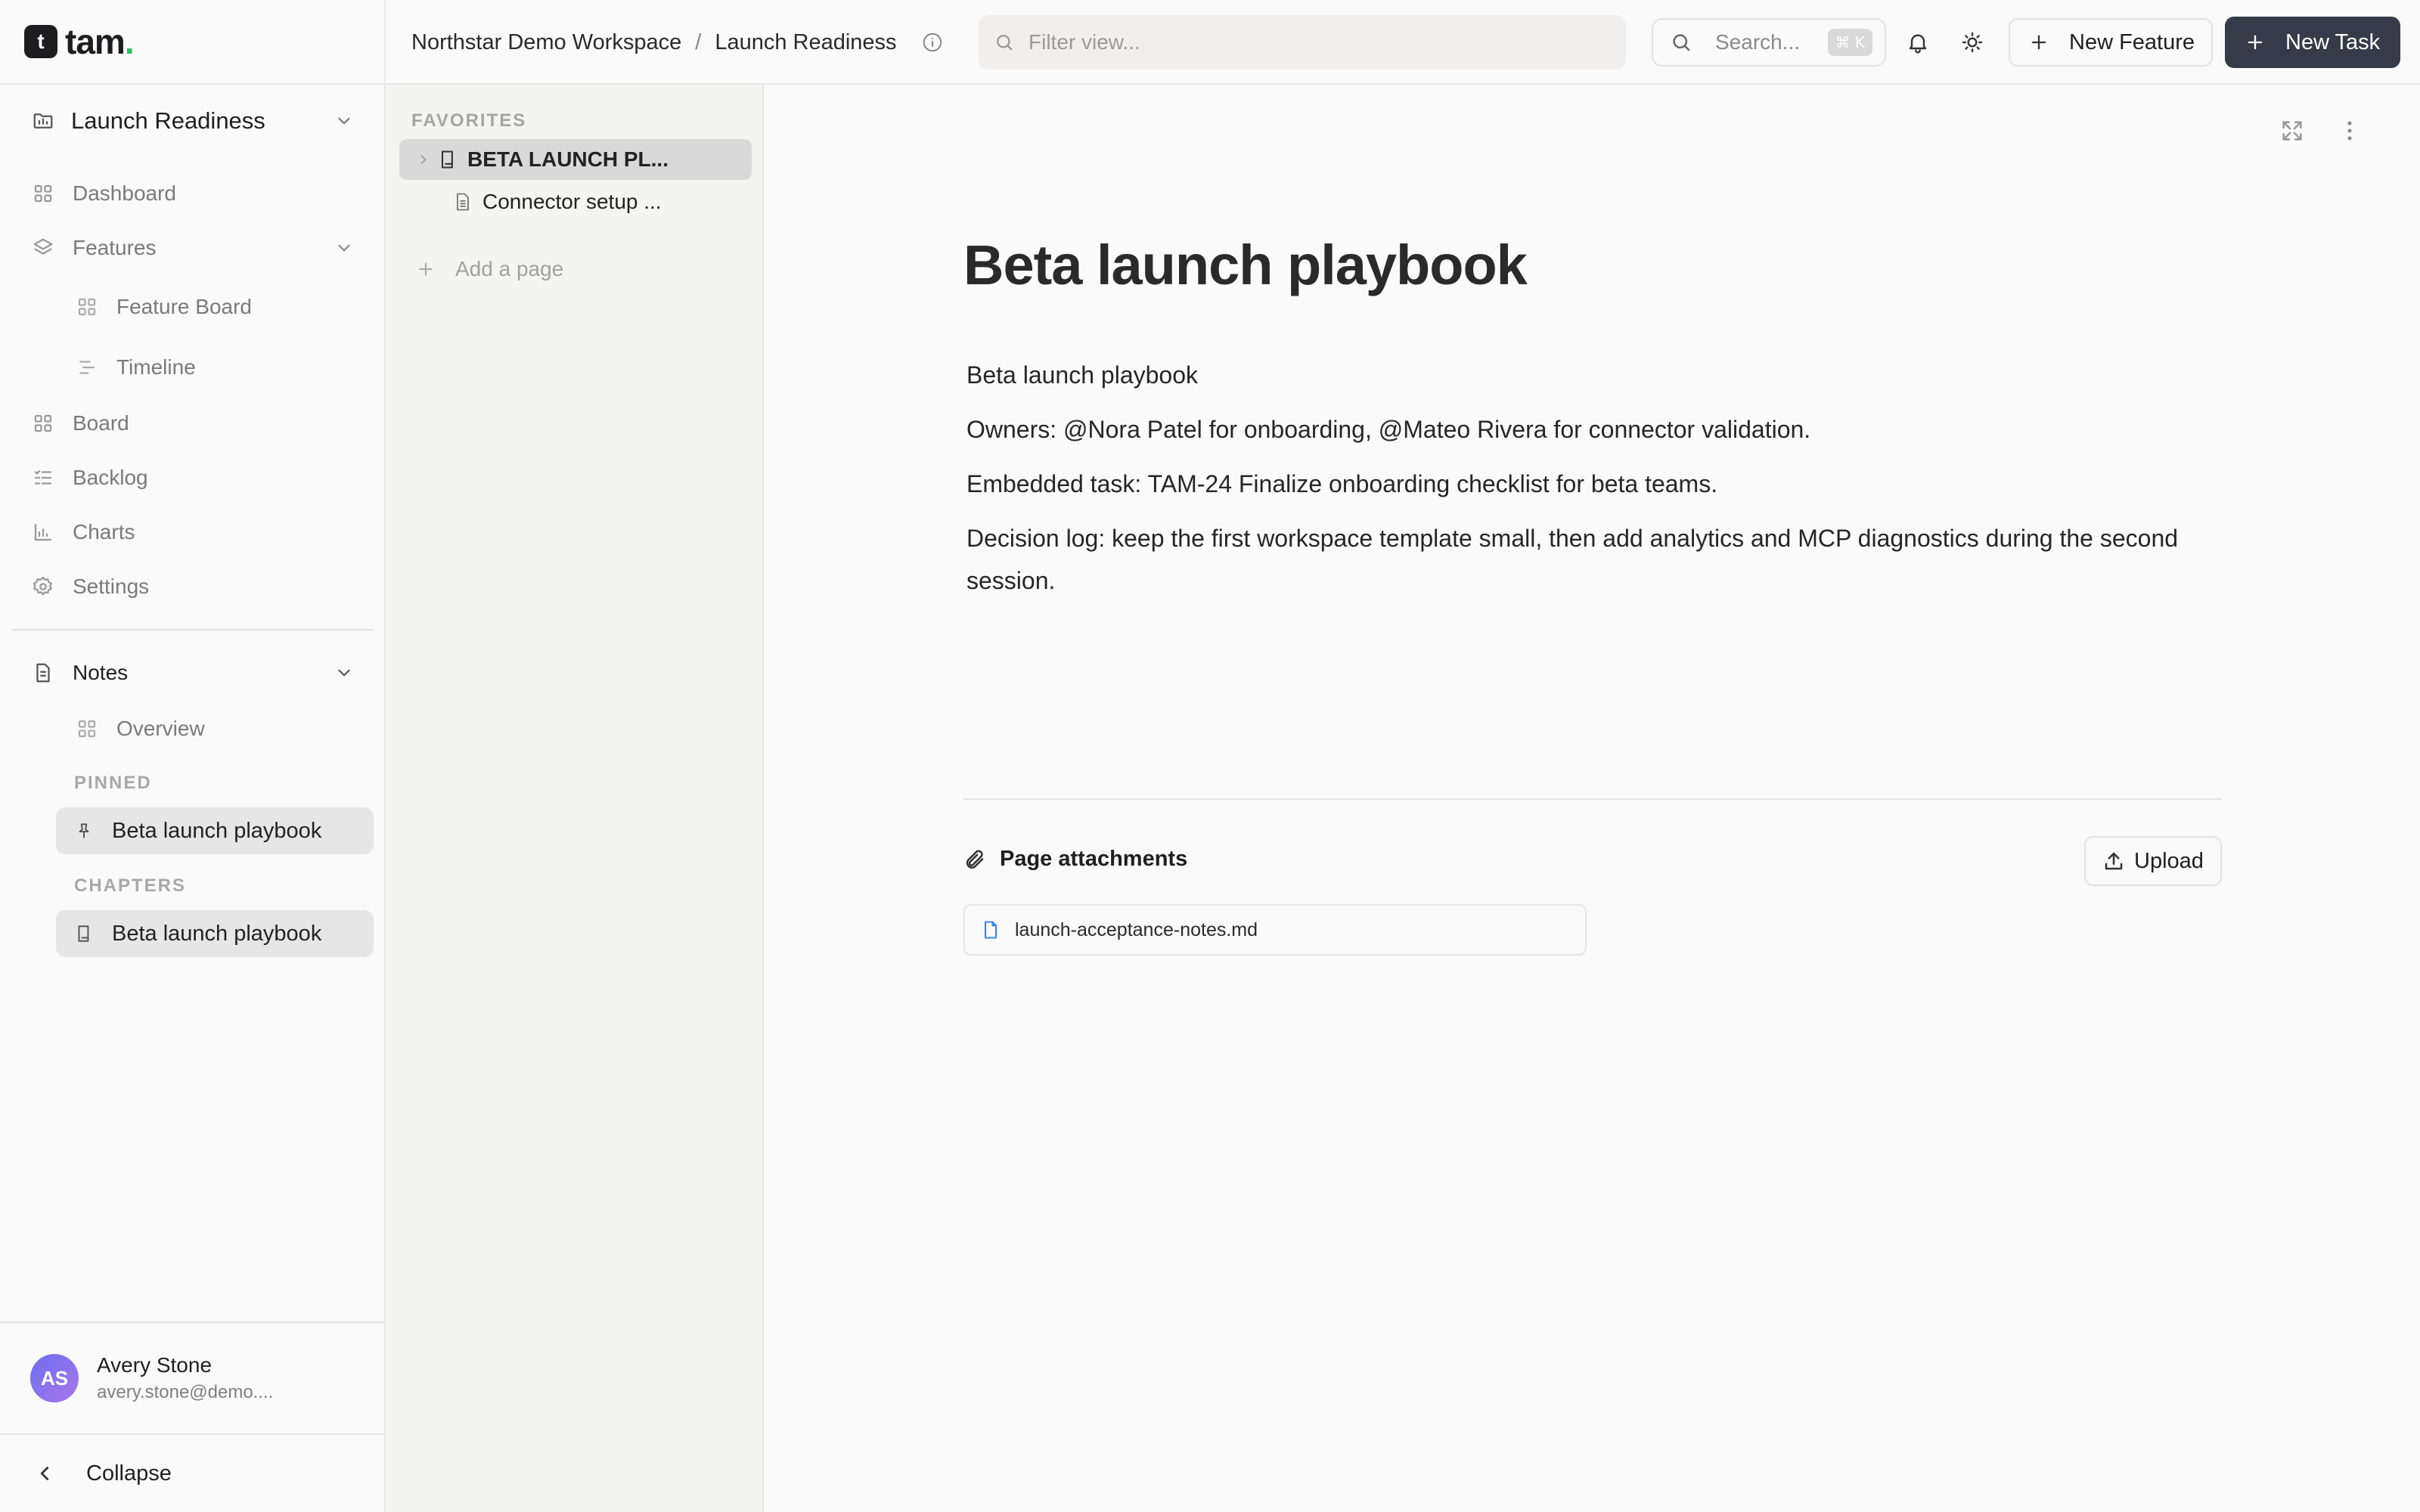 Image resolution: width=2420 pixels, height=1512 pixels. I want to click on new-feature-button: New Feature, so click(2111, 42).